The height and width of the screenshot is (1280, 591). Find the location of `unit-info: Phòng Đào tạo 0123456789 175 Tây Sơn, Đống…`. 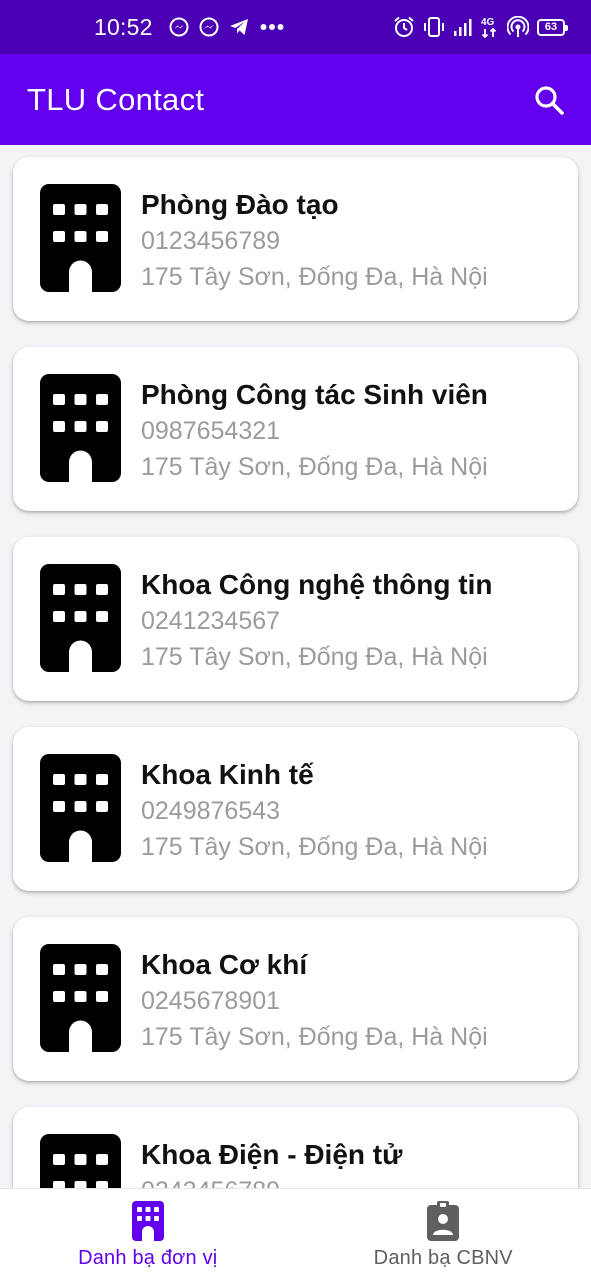

unit-info: Phòng Đào tạo 0123456789 175 Tây Sơn, Đống… is located at coordinates (349, 241).